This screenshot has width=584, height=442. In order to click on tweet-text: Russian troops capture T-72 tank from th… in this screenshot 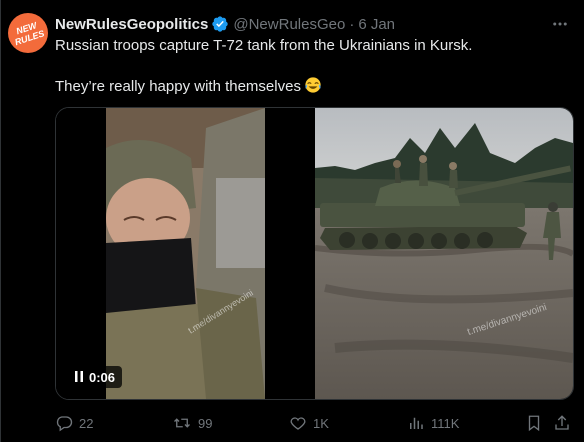, I will do `click(313, 68)`.